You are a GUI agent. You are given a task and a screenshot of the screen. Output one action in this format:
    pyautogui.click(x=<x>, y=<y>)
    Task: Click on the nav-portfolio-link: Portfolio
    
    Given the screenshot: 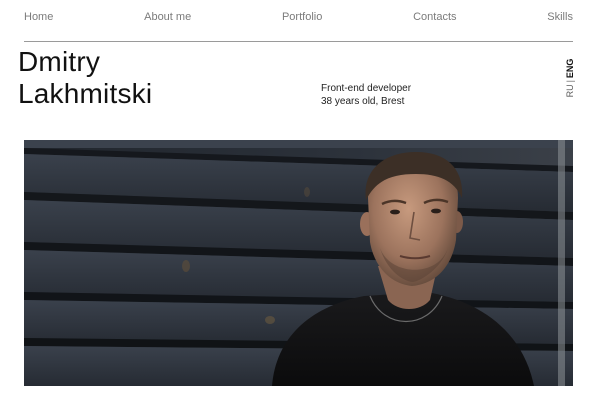 What is the action you would take?
    pyautogui.click(x=302, y=17)
    